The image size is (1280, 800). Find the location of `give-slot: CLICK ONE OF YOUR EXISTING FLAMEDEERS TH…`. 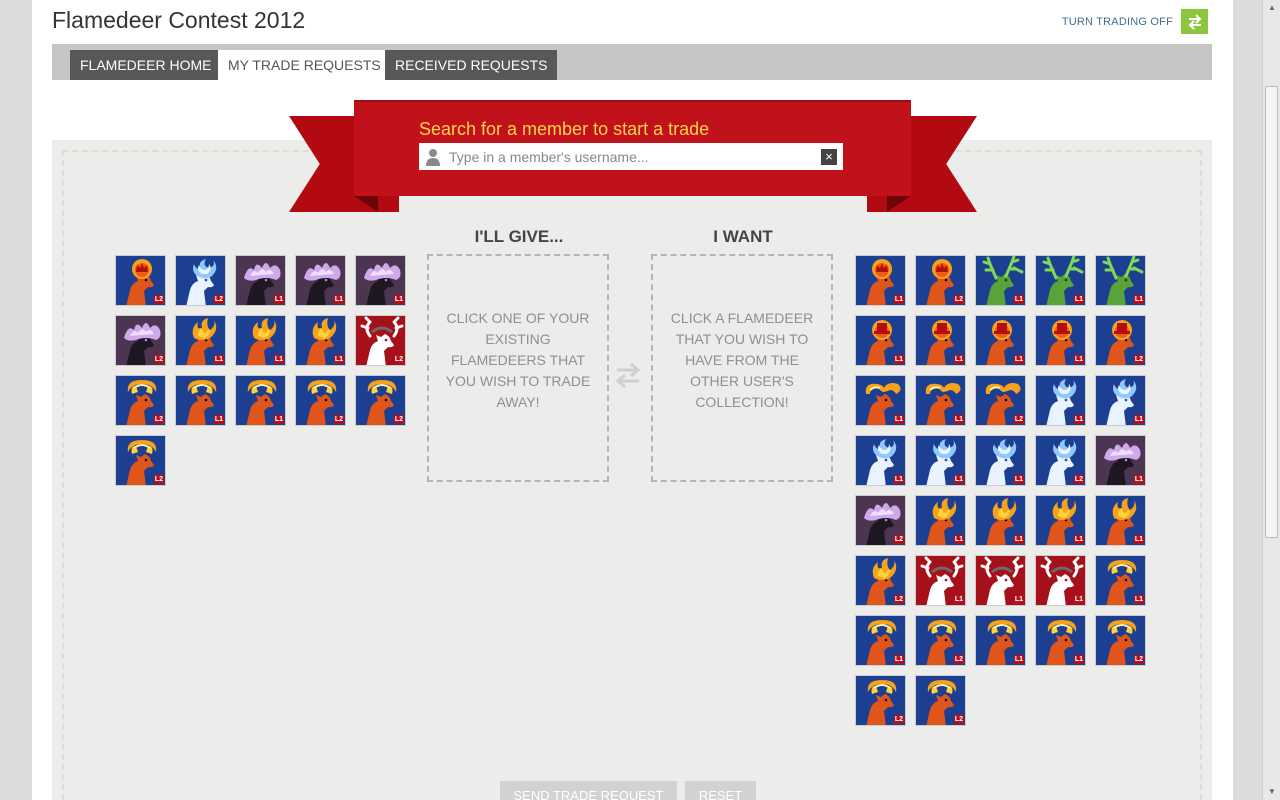

give-slot: CLICK ONE OF YOUR EXISTING FLAMEDEERS TH… is located at coordinates (518, 368).